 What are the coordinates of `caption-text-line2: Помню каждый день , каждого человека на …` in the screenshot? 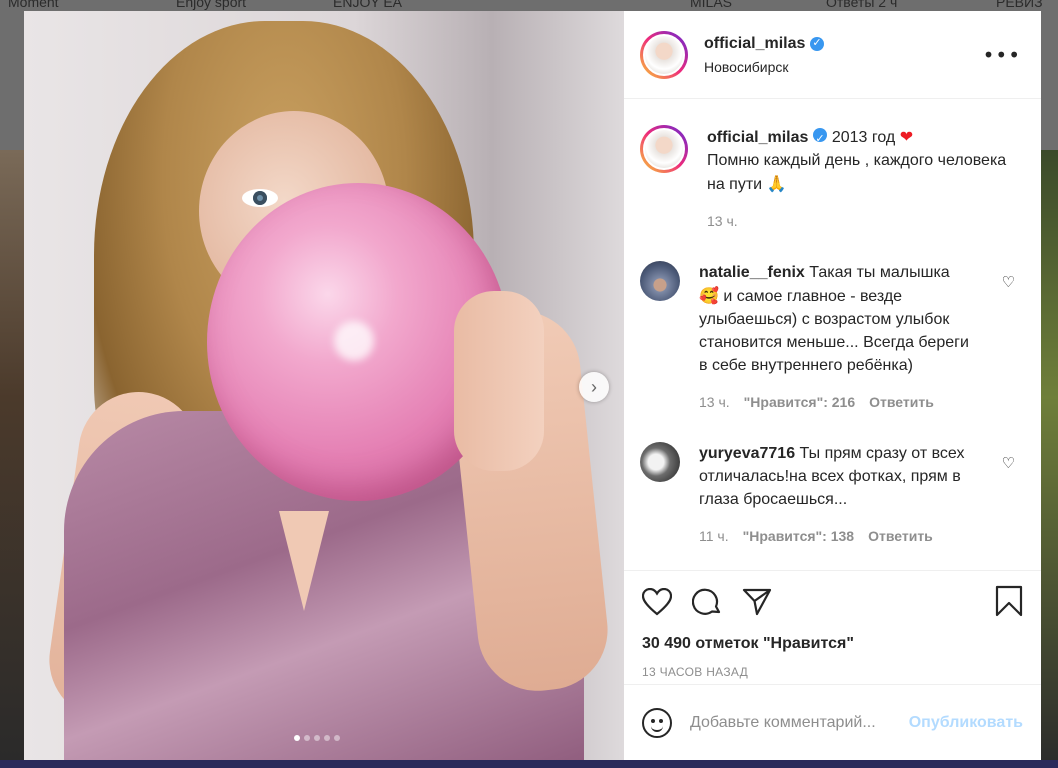 It's located at (857, 172).